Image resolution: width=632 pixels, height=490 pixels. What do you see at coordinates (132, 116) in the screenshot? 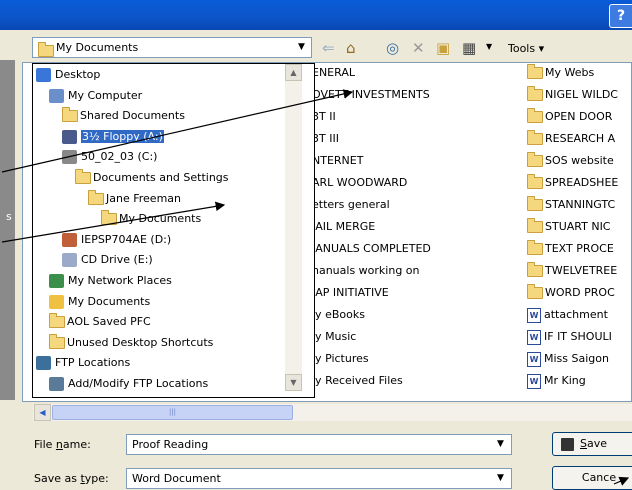
I see `option-label: Shared Documents` at bounding box center [132, 116].